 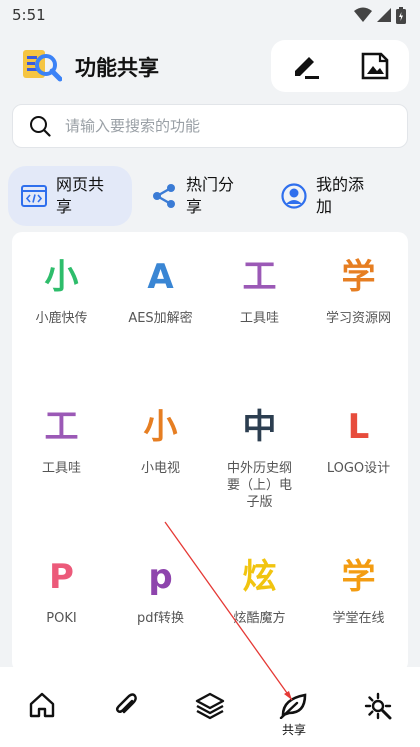 I want to click on grid-item-label: POKI, so click(x=61, y=618).